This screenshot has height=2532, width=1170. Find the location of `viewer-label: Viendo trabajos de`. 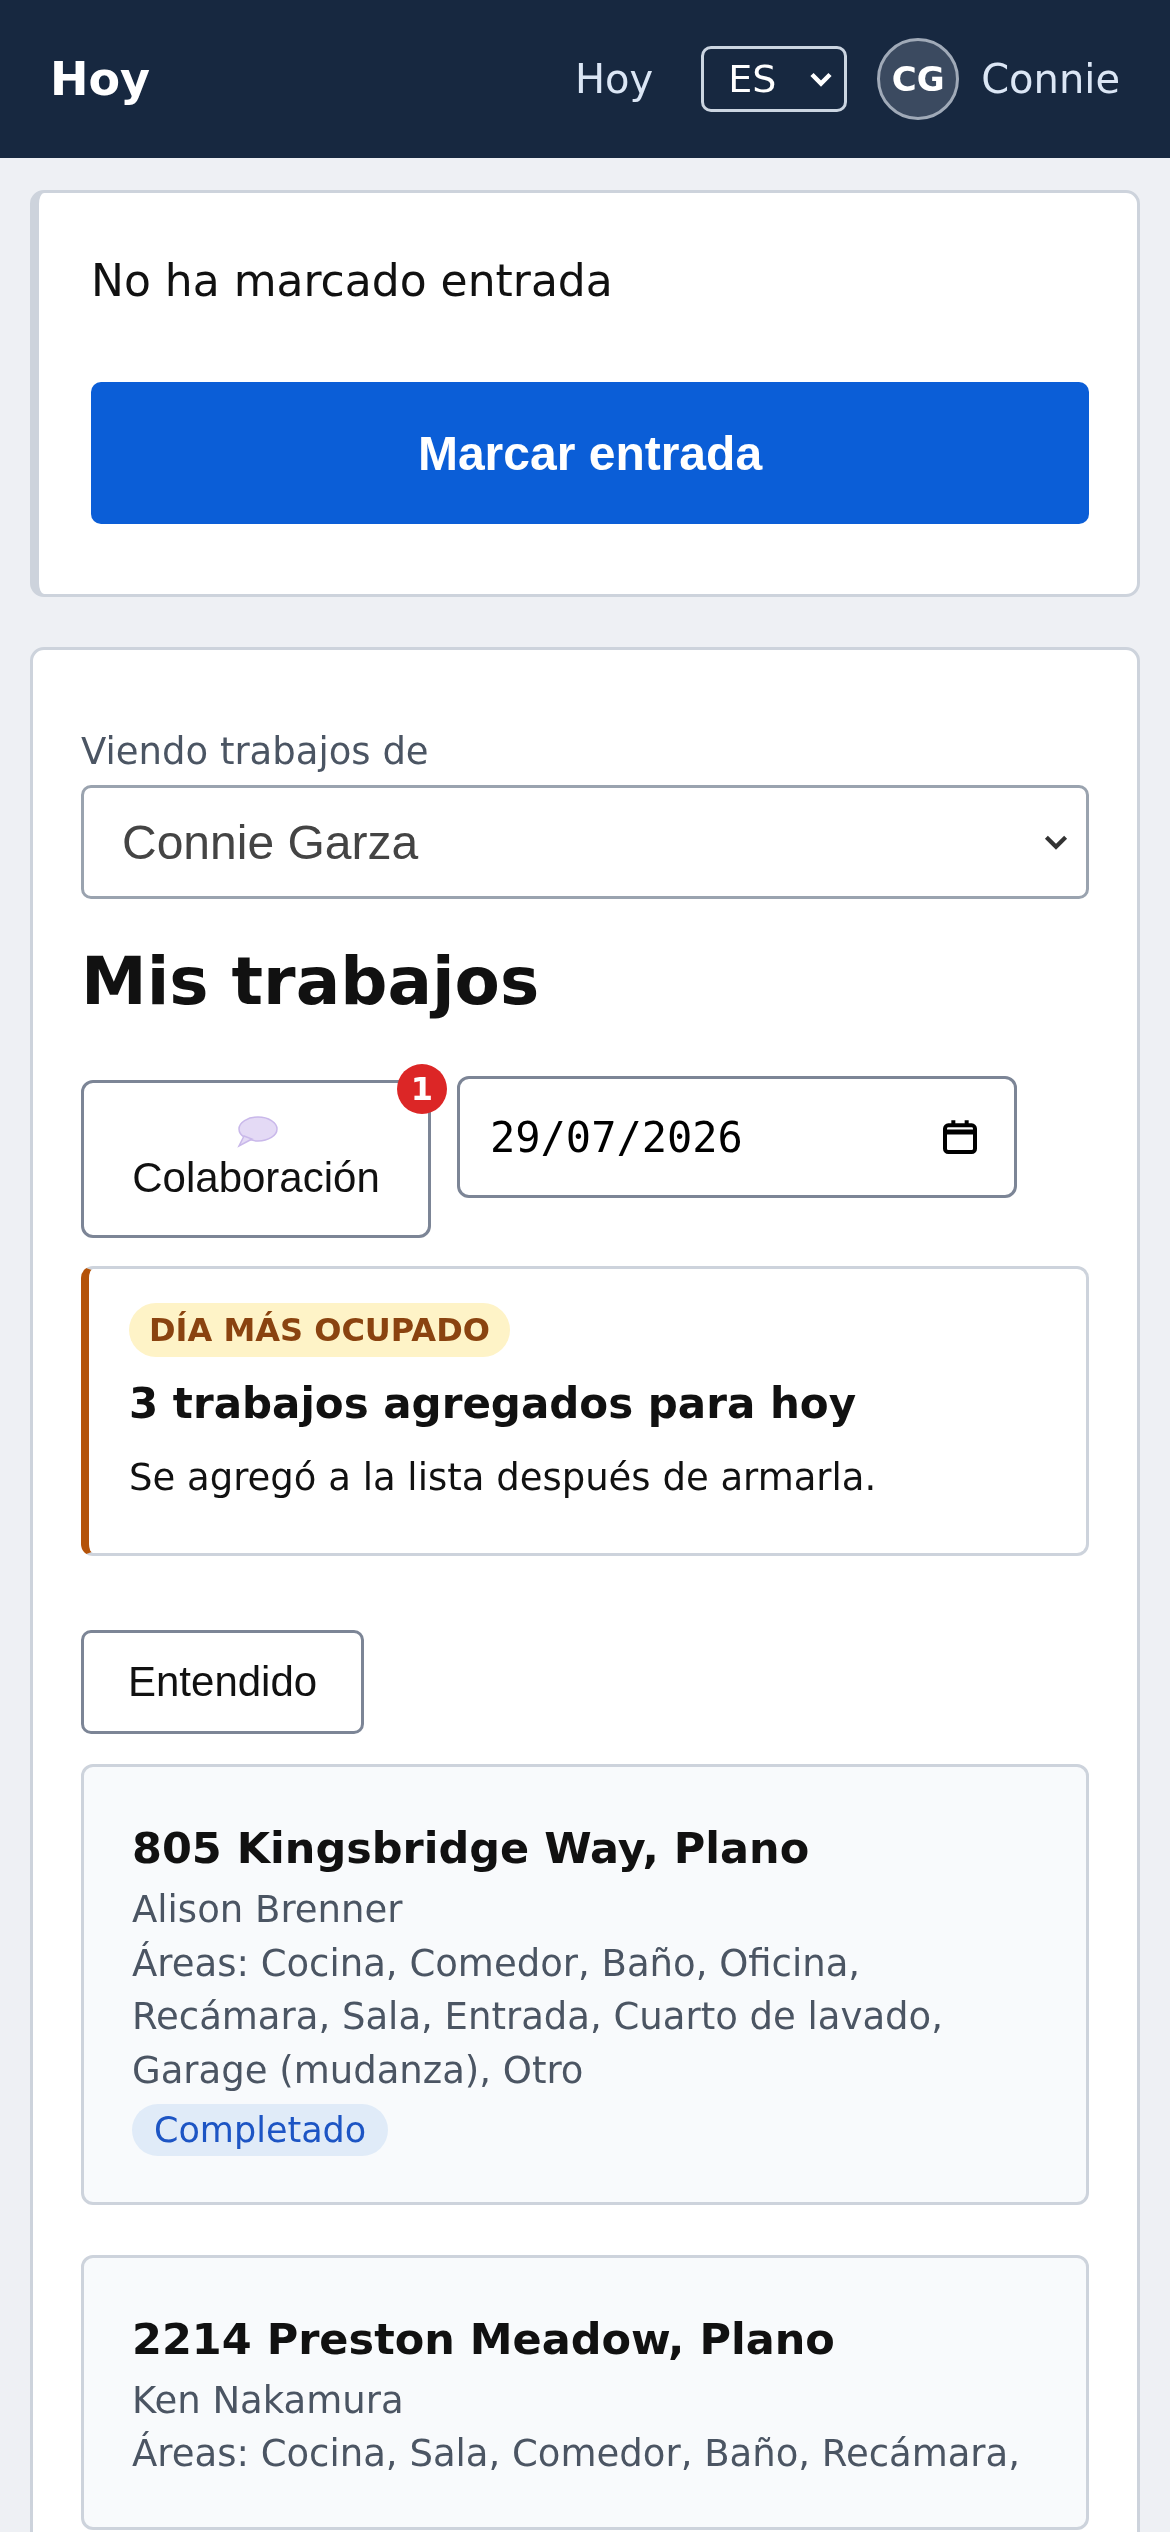

viewer-label: Viendo trabajos de is located at coordinates (255, 751).